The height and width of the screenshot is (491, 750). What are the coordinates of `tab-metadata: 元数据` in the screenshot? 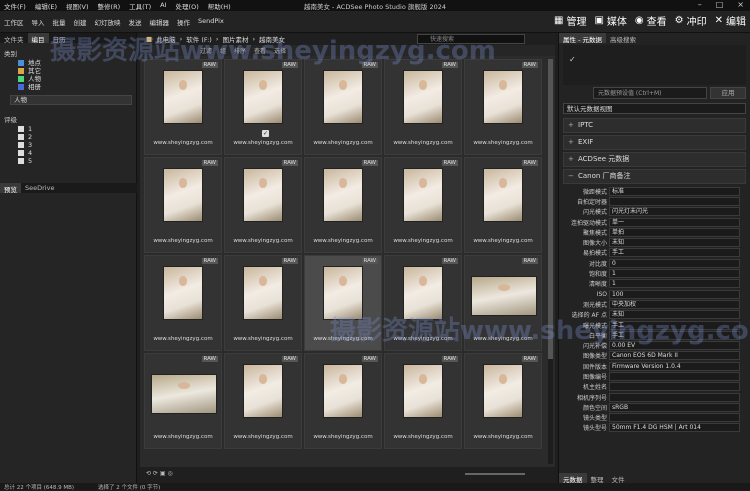 It's located at (573, 478).